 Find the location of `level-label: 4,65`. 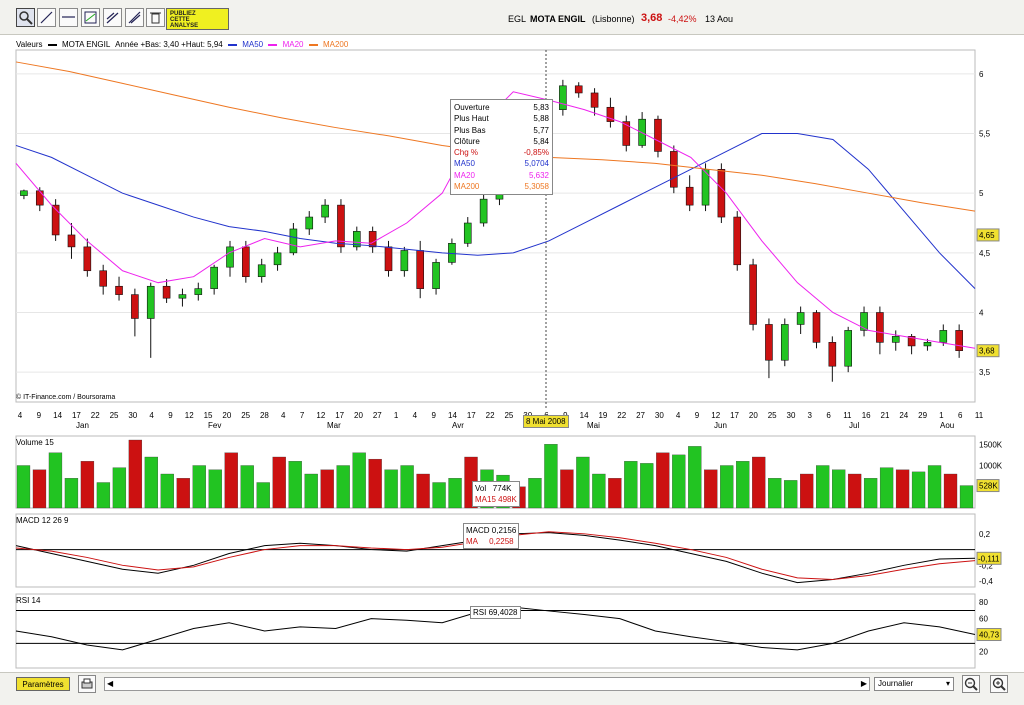

level-label: 4,65 is located at coordinates (987, 235).